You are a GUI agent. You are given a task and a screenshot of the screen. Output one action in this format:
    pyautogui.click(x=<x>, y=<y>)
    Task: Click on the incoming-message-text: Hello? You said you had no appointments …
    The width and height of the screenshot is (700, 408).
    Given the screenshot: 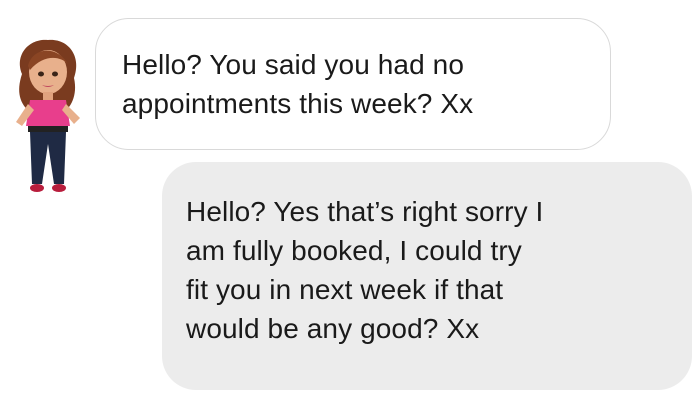 What is the action you would take?
    pyautogui.click(x=298, y=84)
    